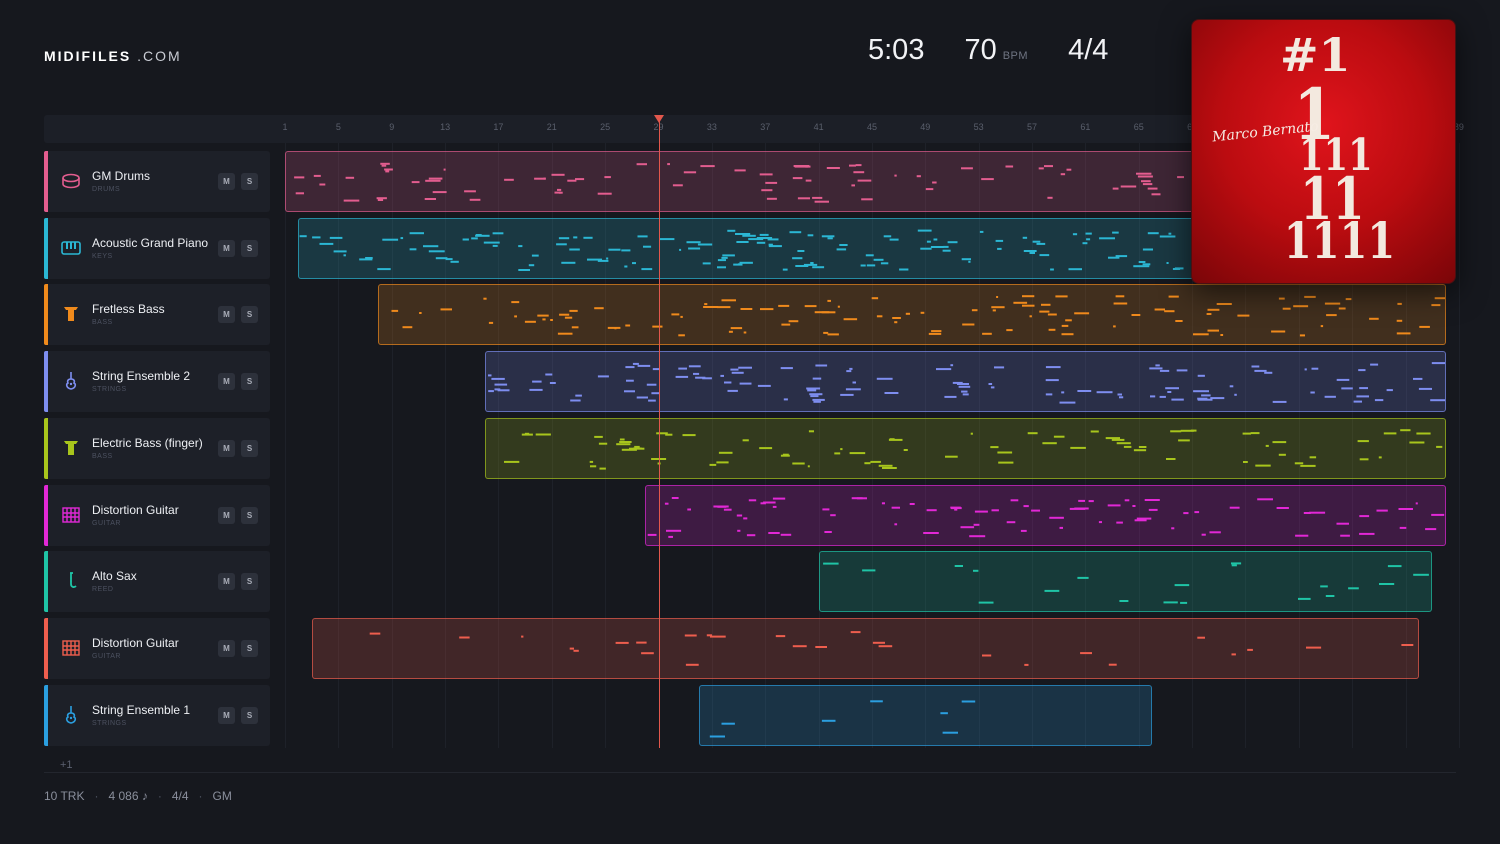 The height and width of the screenshot is (844, 1500). Describe the element at coordinates (711, 127) in the screenshot. I see `ruler-tick: 33` at that location.